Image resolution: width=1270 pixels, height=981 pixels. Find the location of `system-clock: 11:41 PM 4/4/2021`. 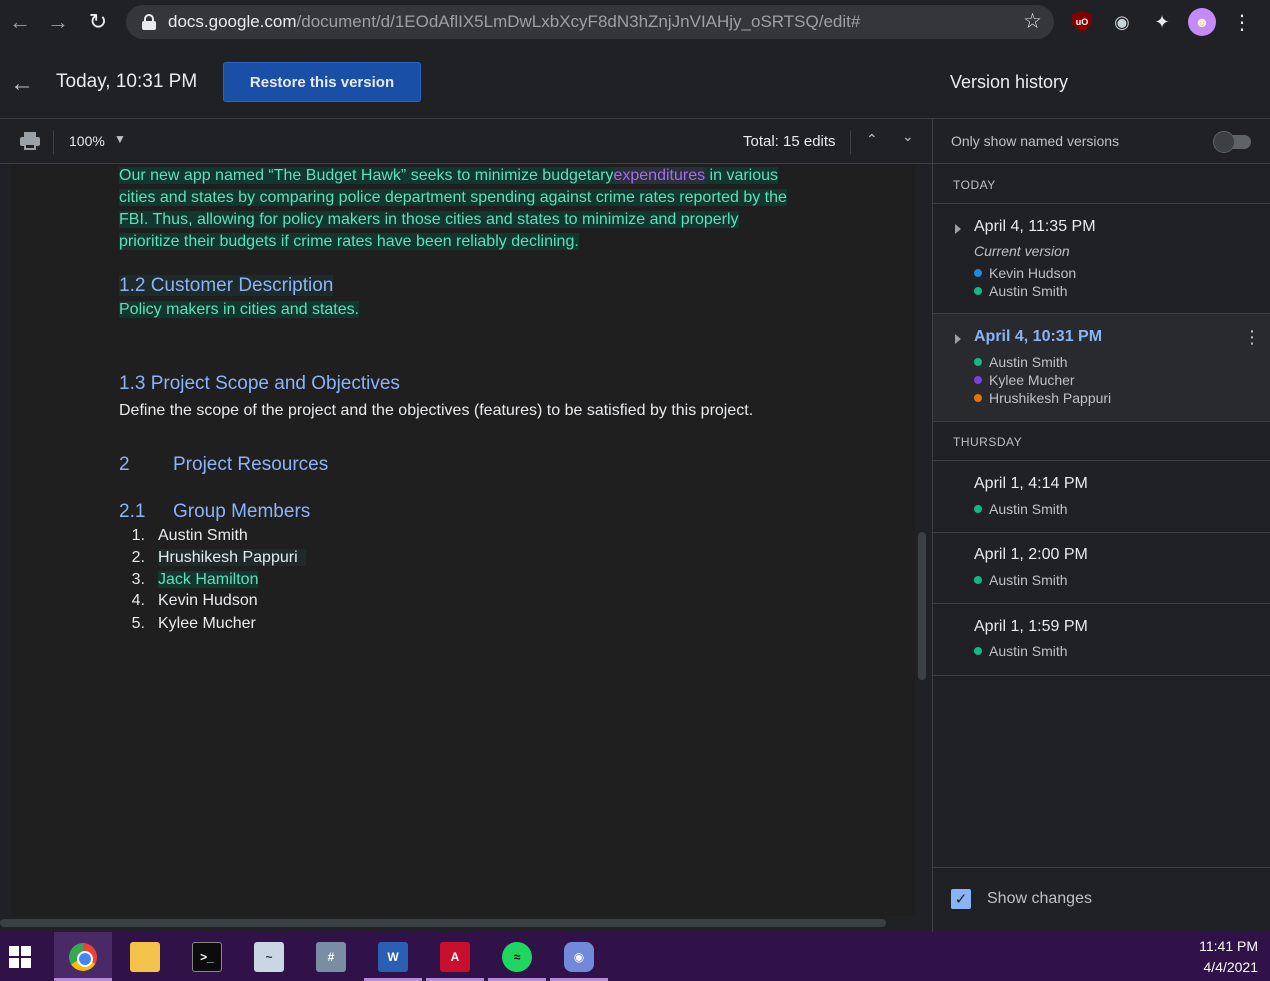

system-clock: 11:41 PM 4/4/2021 is located at coordinates (1228, 957).